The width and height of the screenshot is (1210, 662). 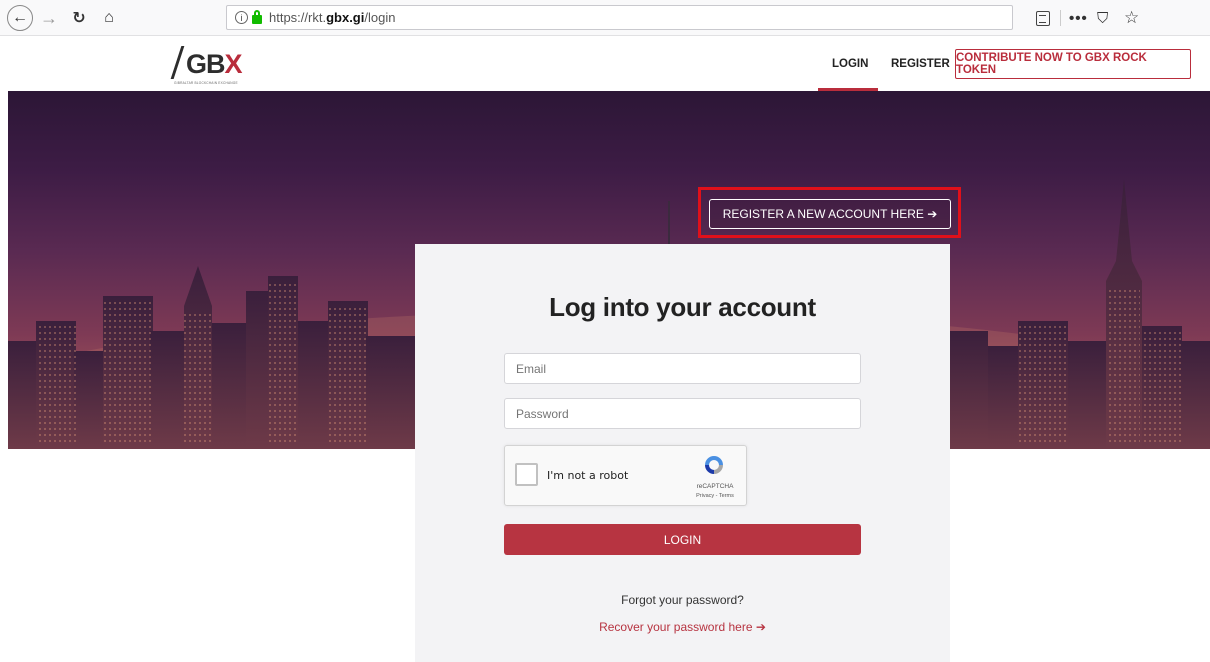 I want to click on bookmark-star-icon: ☆, so click(x=1131, y=18).